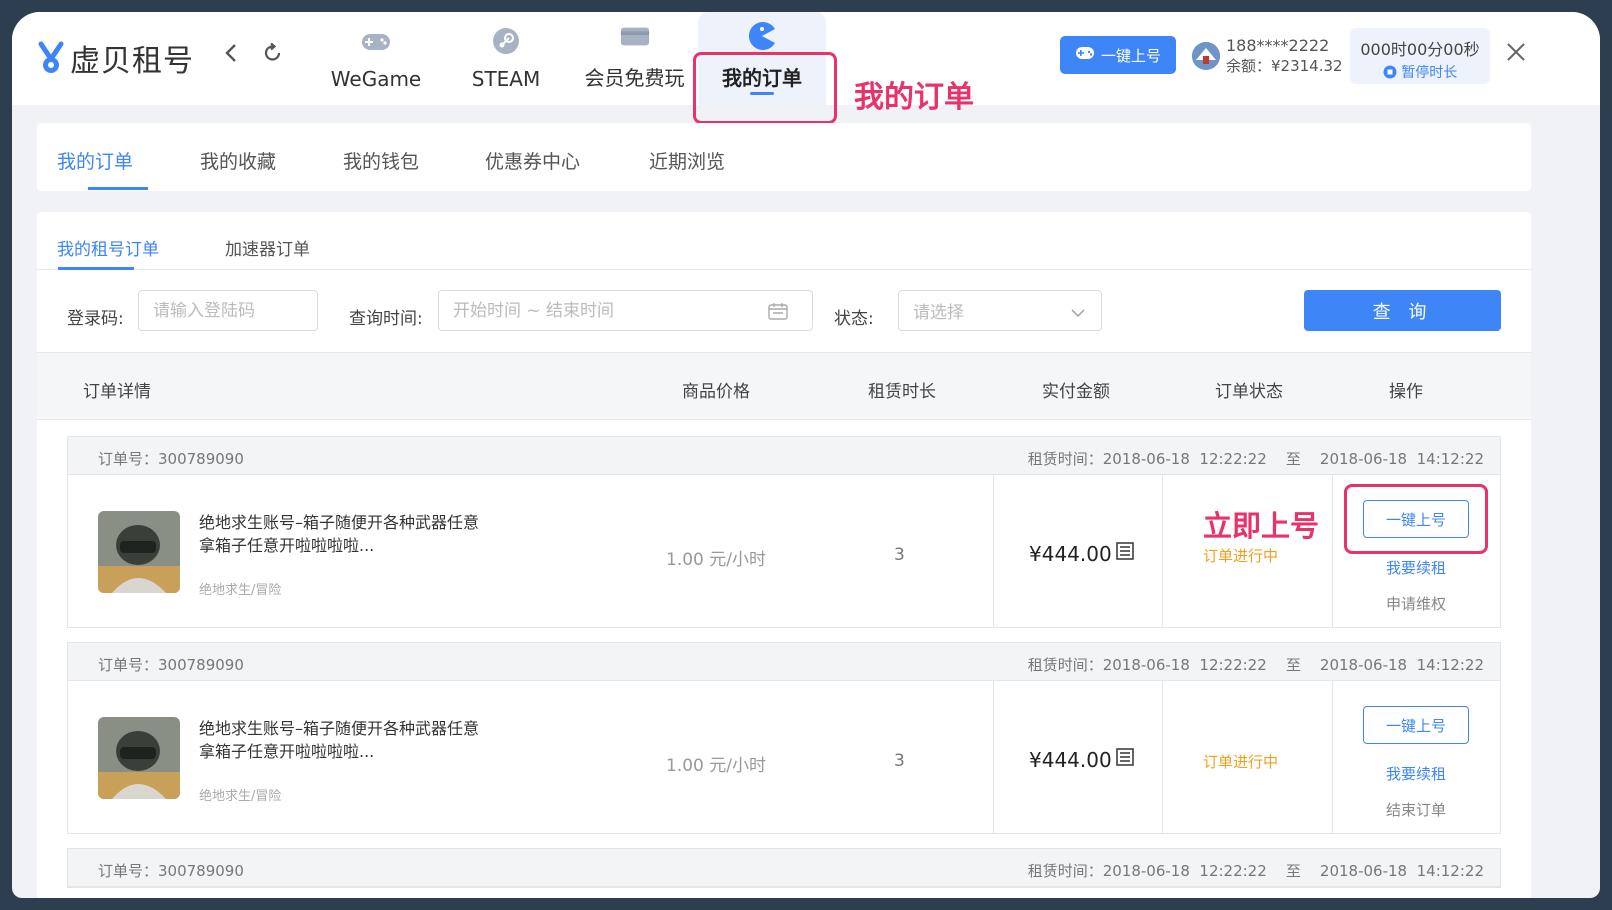  What do you see at coordinates (765, 88) in the screenshot?
I see `highlight-box-my-orders` at bounding box center [765, 88].